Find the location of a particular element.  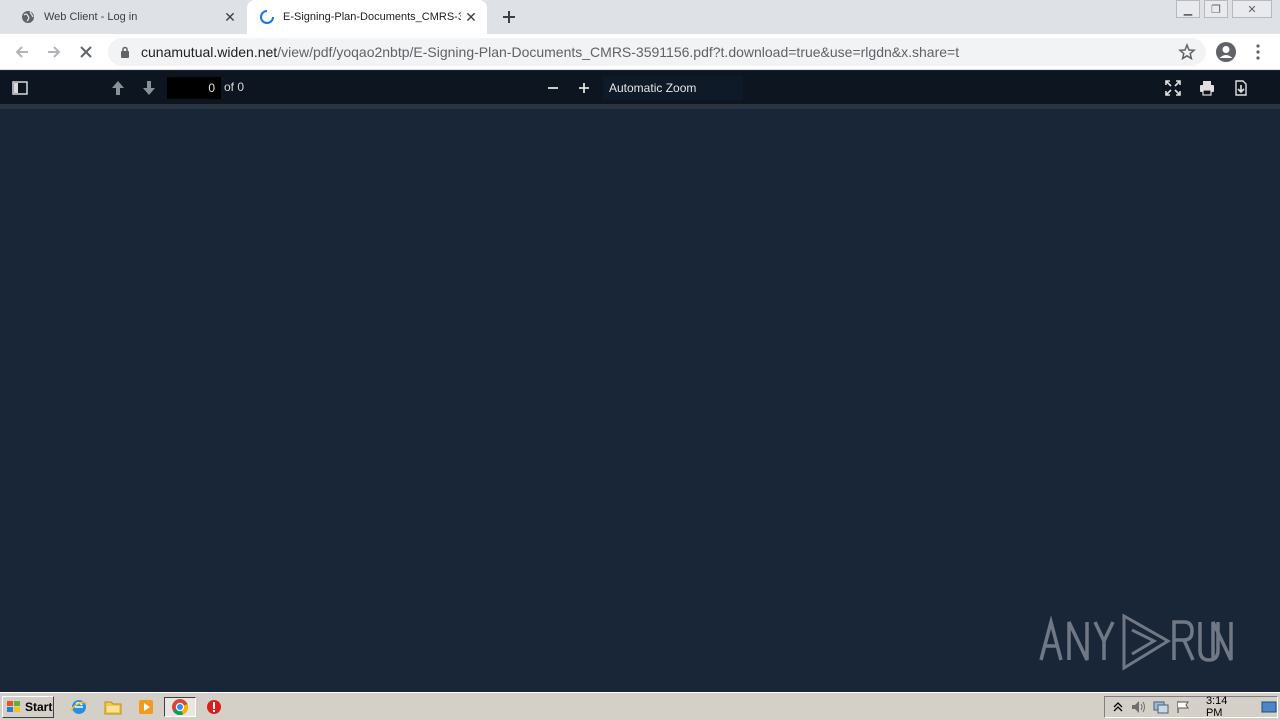

close-icon is located at coordinates (86, 52).